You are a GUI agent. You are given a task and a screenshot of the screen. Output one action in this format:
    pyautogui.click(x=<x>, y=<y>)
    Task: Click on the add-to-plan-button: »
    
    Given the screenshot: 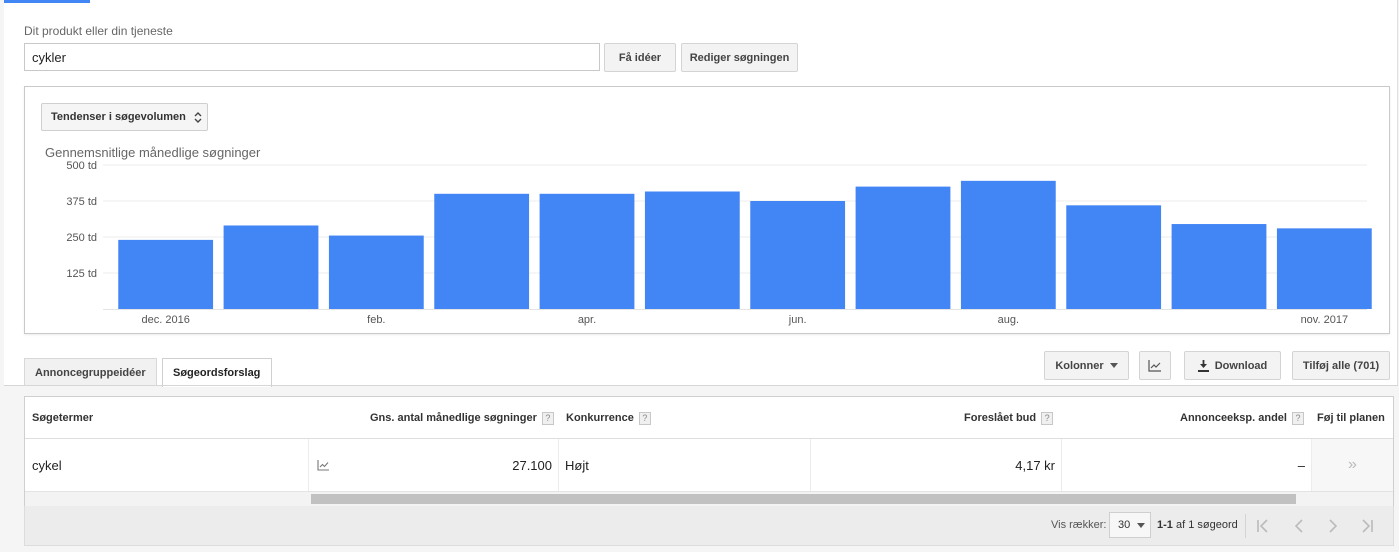 What is the action you would take?
    pyautogui.click(x=1352, y=465)
    